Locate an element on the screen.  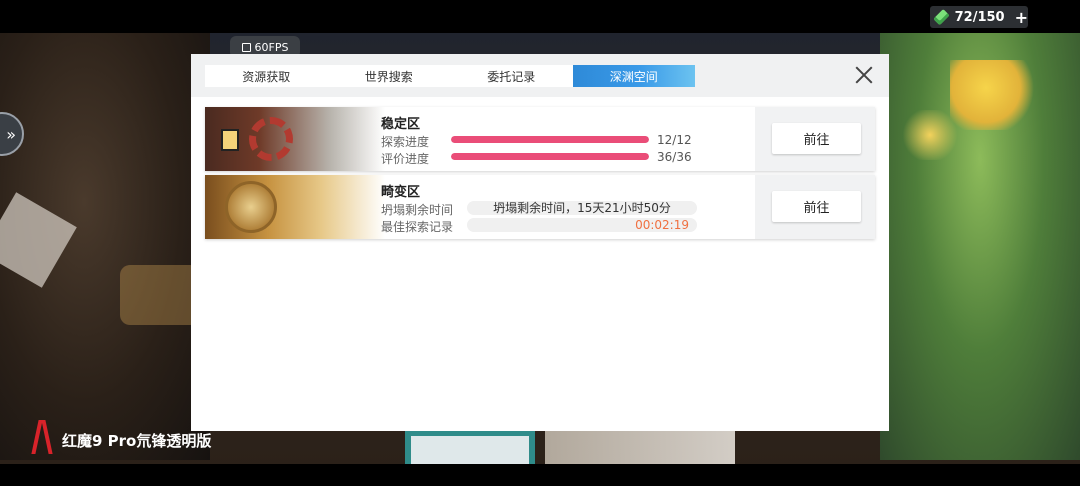
zone-row-stable: 稳定区 探索进度 12/12 评价进度 36/36 前往 is located at coordinates (540, 139).